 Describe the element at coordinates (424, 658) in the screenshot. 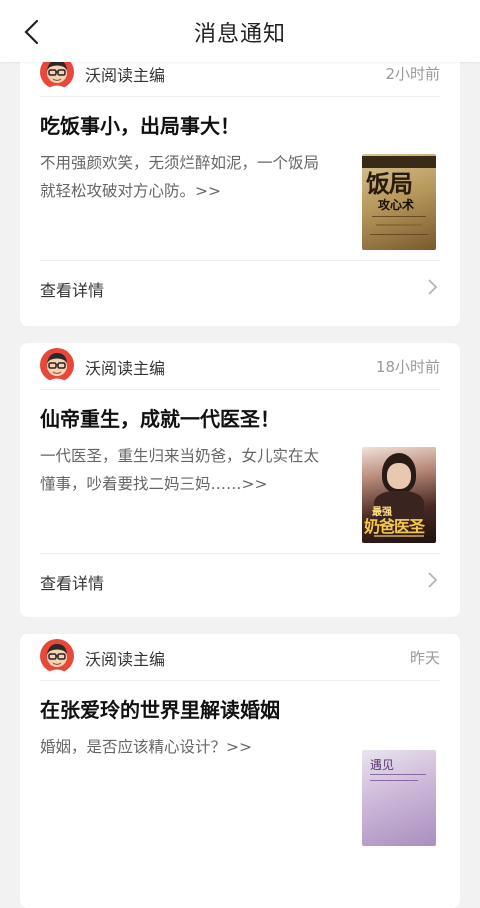

I see `message-time: 昨天` at that location.